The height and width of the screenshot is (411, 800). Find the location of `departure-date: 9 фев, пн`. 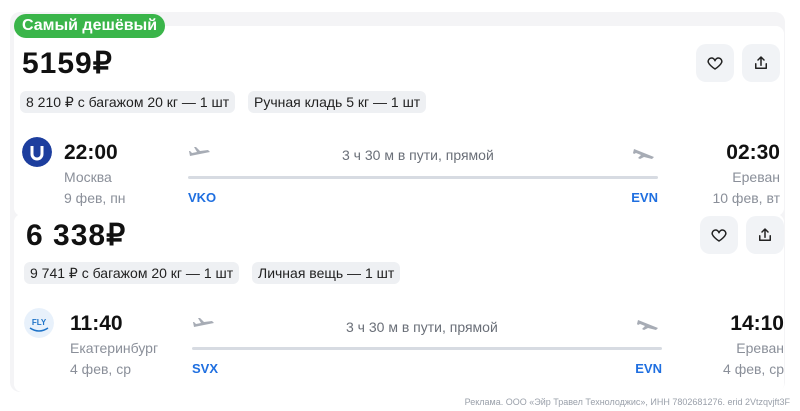

departure-date: 9 фев, пн is located at coordinates (95, 198).